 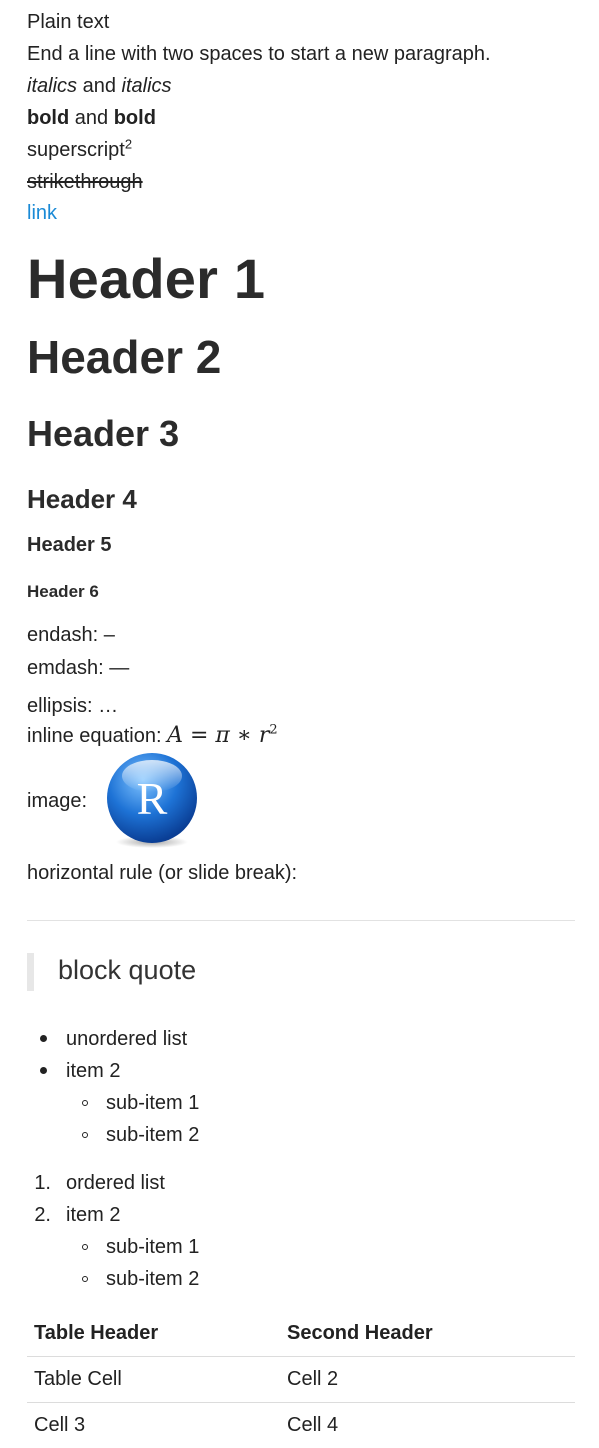 What do you see at coordinates (48, 118) in the screenshot?
I see `bold-text-a: bold` at bounding box center [48, 118].